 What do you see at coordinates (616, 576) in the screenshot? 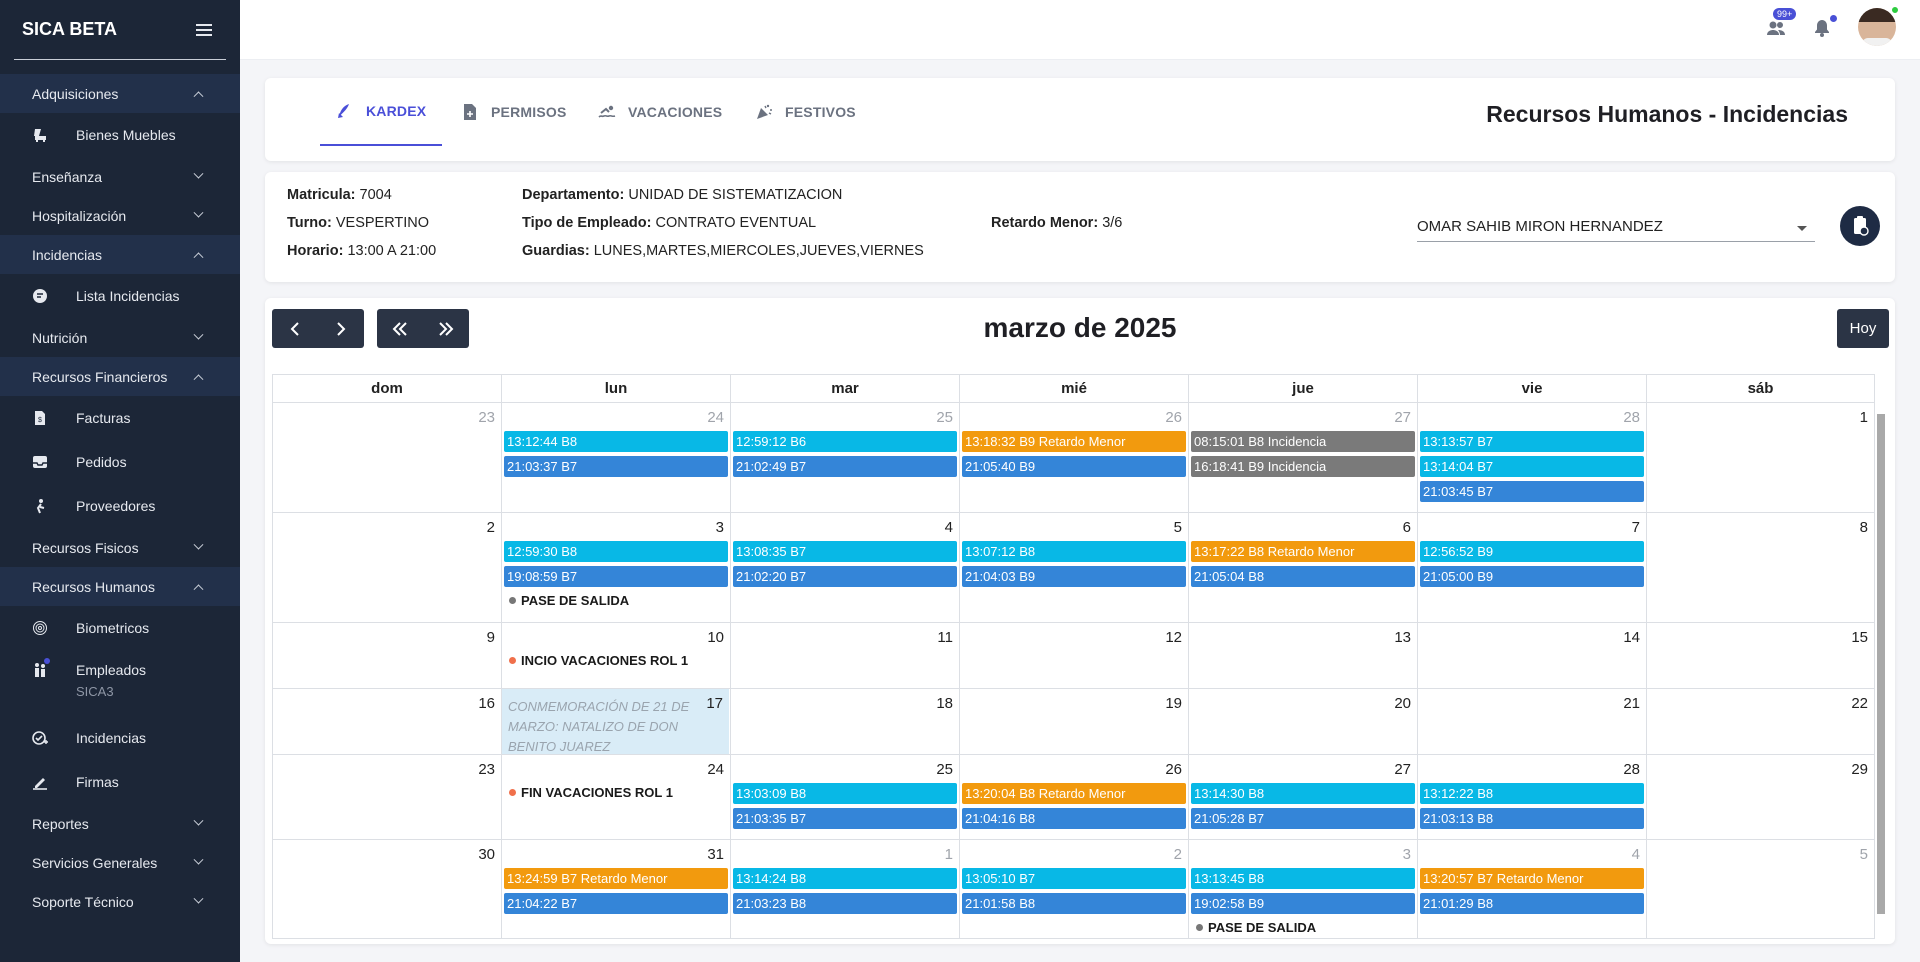
I see `attendance-event: 19:08:59 B7` at bounding box center [616, 576].